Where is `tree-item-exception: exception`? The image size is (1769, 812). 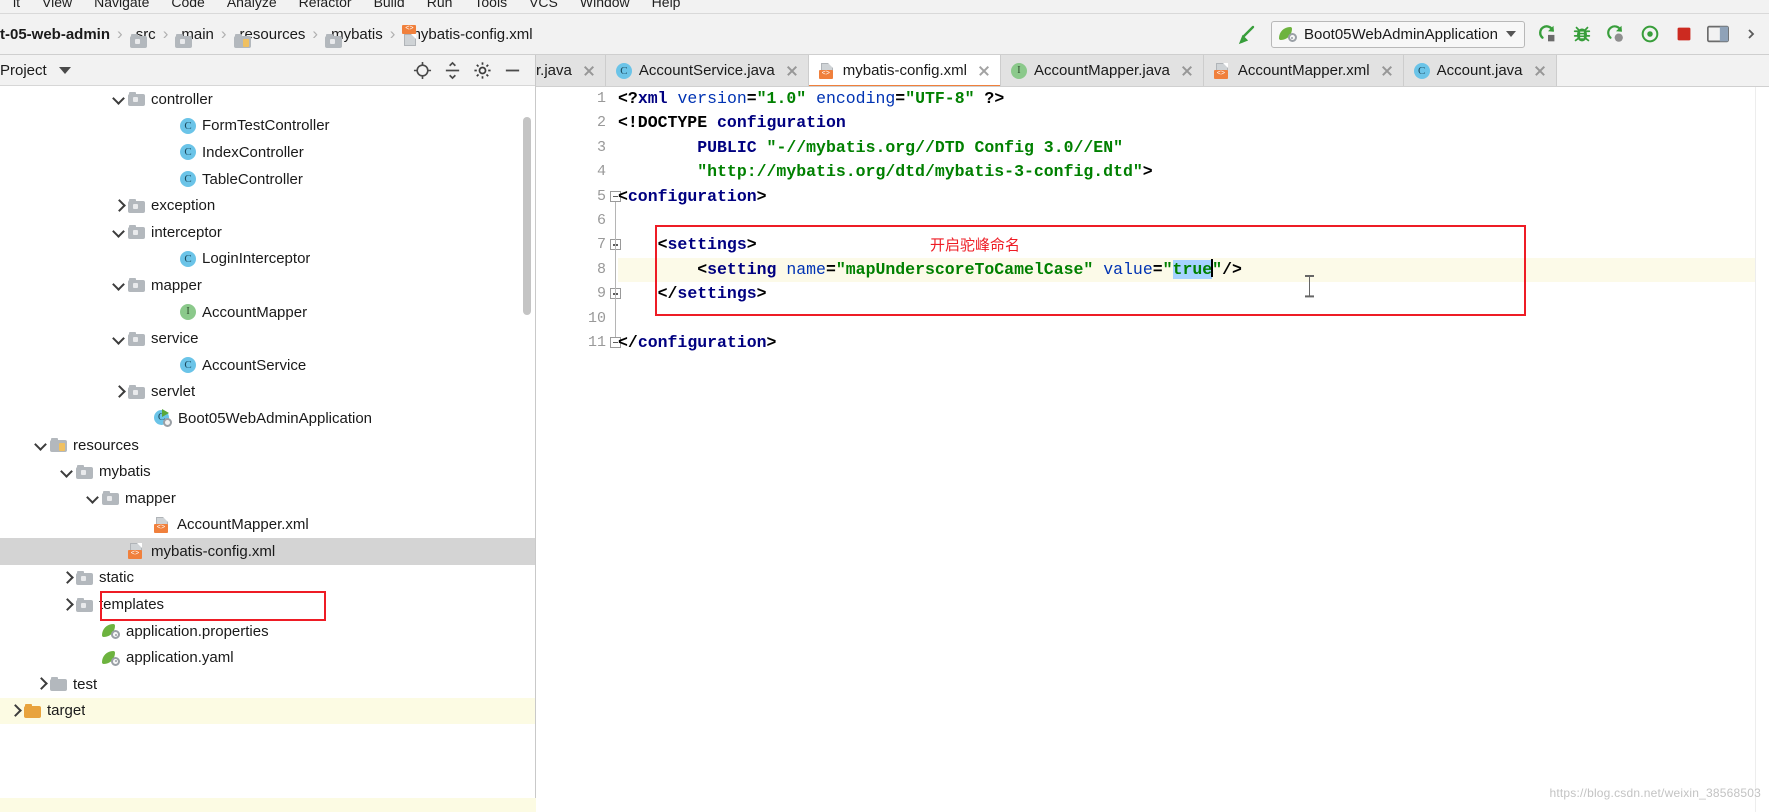
tree-item-exception: exception is located at coordinates (267, 205).